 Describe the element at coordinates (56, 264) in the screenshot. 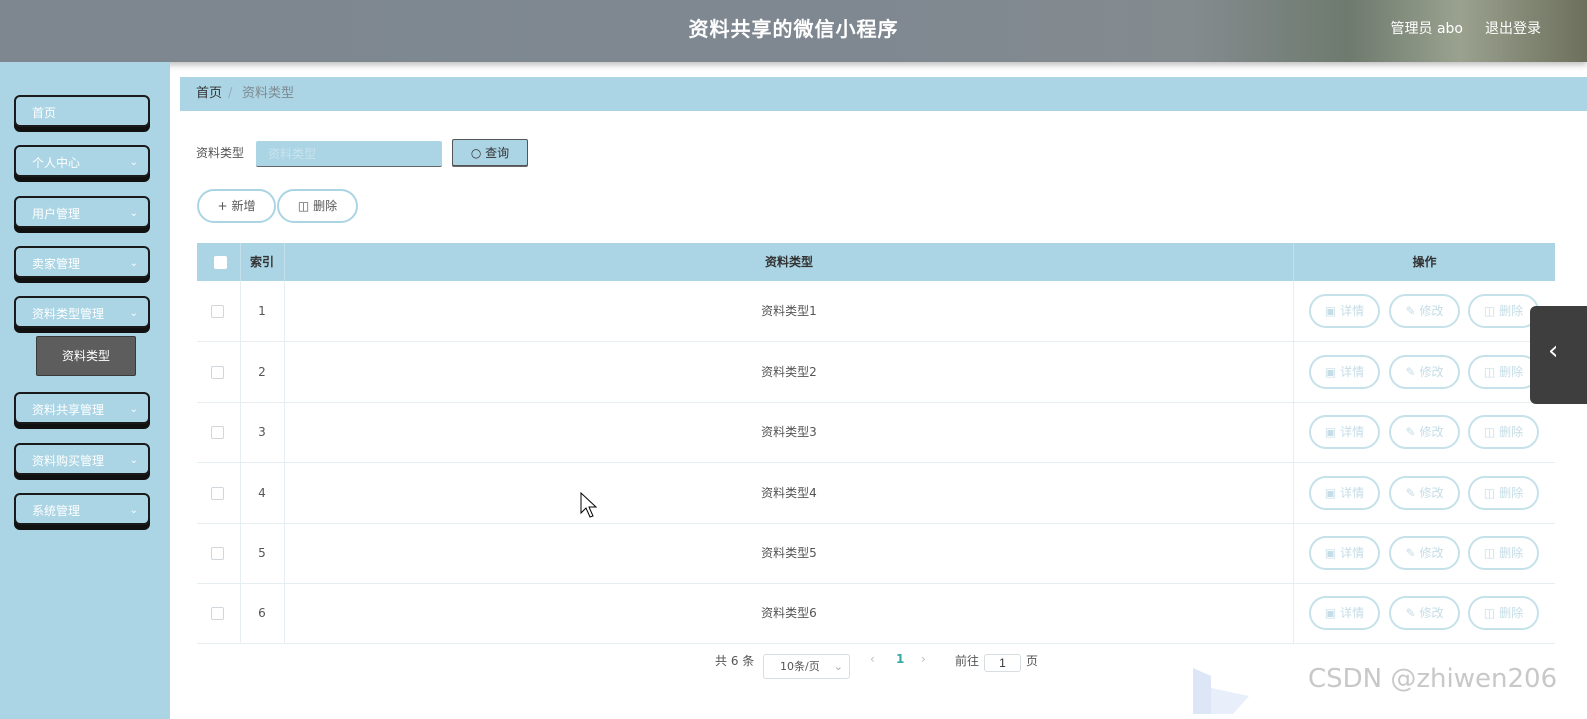

I see `sidebar-item-label: 卖家管理` at that location.